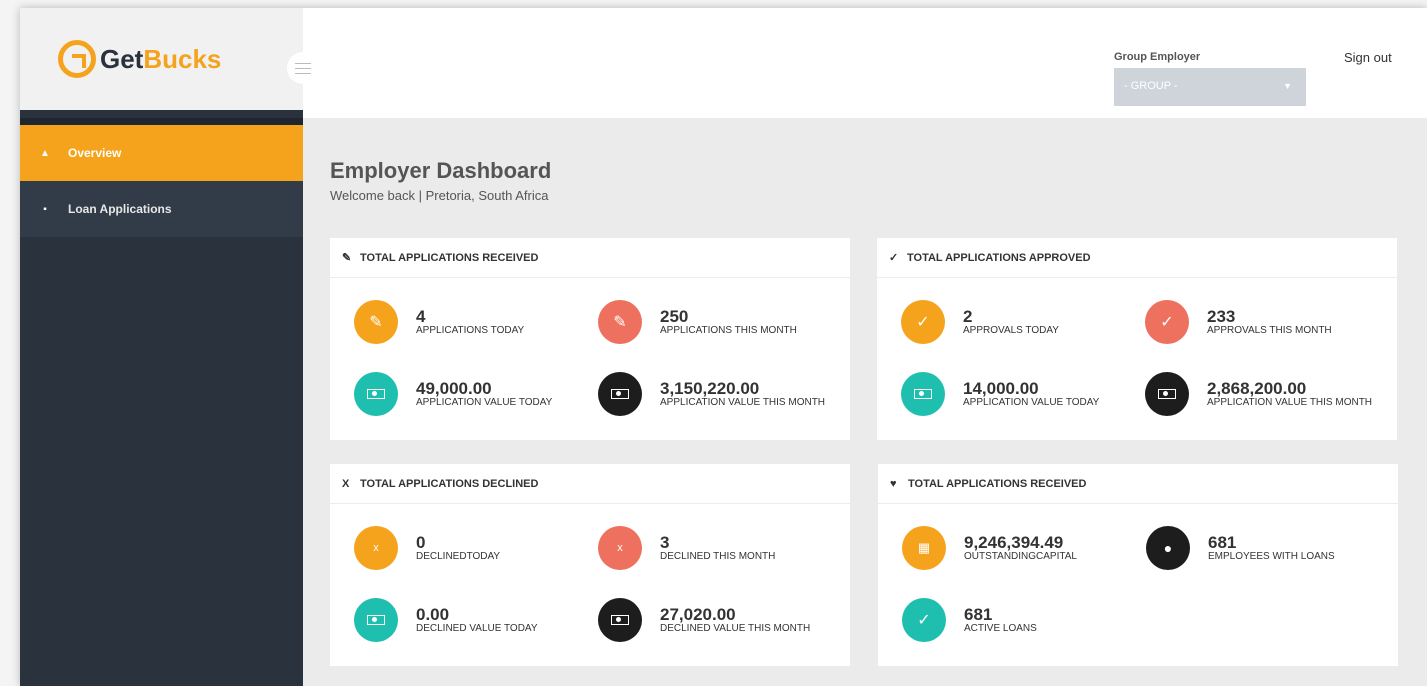  Describe the element at coordinates (441, 170) in the screenshot. I see `page-title: Employer Dashboard` at that location.